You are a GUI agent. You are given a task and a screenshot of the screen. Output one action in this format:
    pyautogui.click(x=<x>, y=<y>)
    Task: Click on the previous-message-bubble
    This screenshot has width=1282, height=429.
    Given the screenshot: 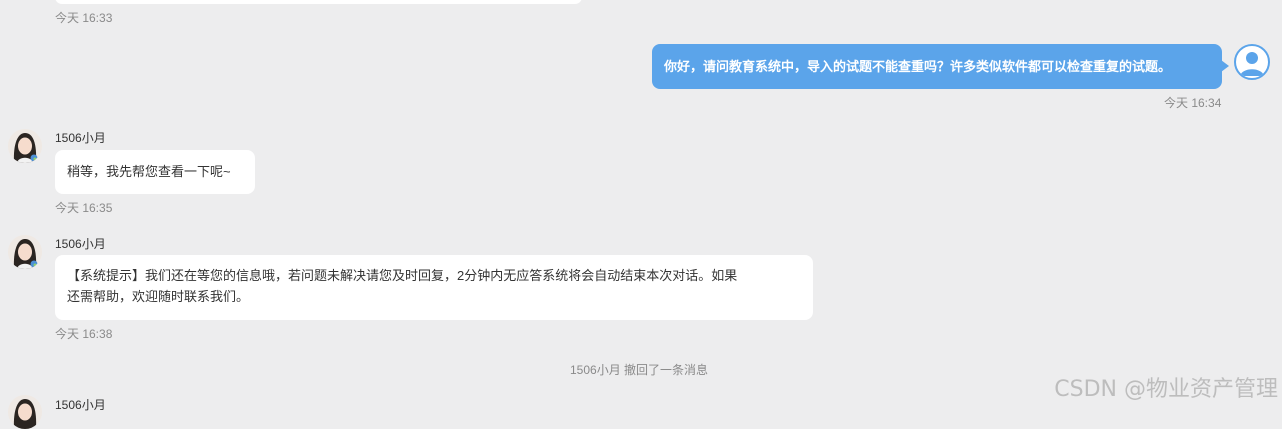 What is the action you would take?
    pyautogui.click(x=318, y=2)
    